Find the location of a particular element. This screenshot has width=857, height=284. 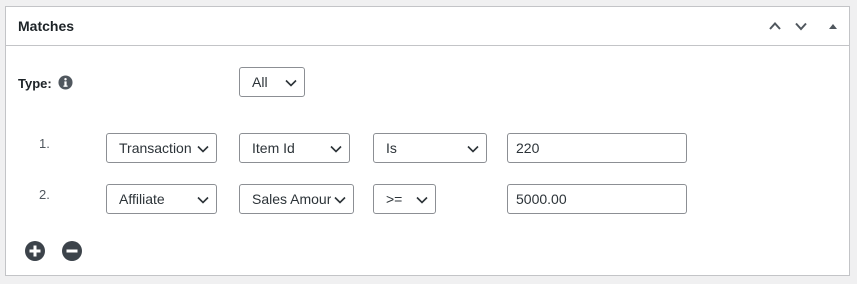

panel-header: Matches is located at coordinates (427, 26).